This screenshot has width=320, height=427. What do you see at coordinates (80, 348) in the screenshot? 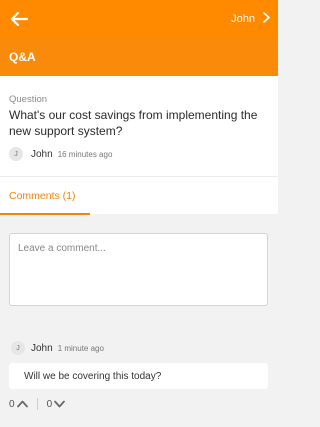
I see `comment-time: 1 minute ago` at bounding box center [80, 348].